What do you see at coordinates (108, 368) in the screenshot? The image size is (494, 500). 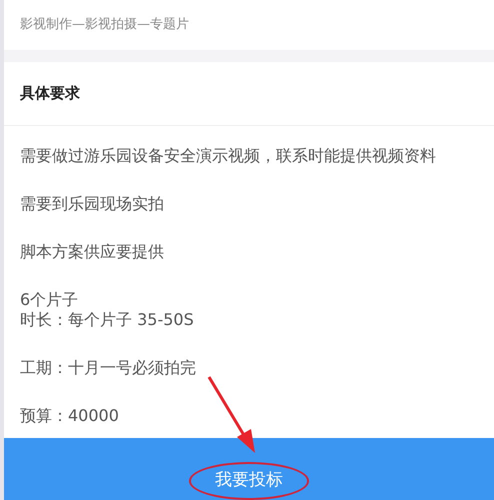 I see `requirement-text: 工期：十月一号必须拍完` at bounding box center [108, 368].